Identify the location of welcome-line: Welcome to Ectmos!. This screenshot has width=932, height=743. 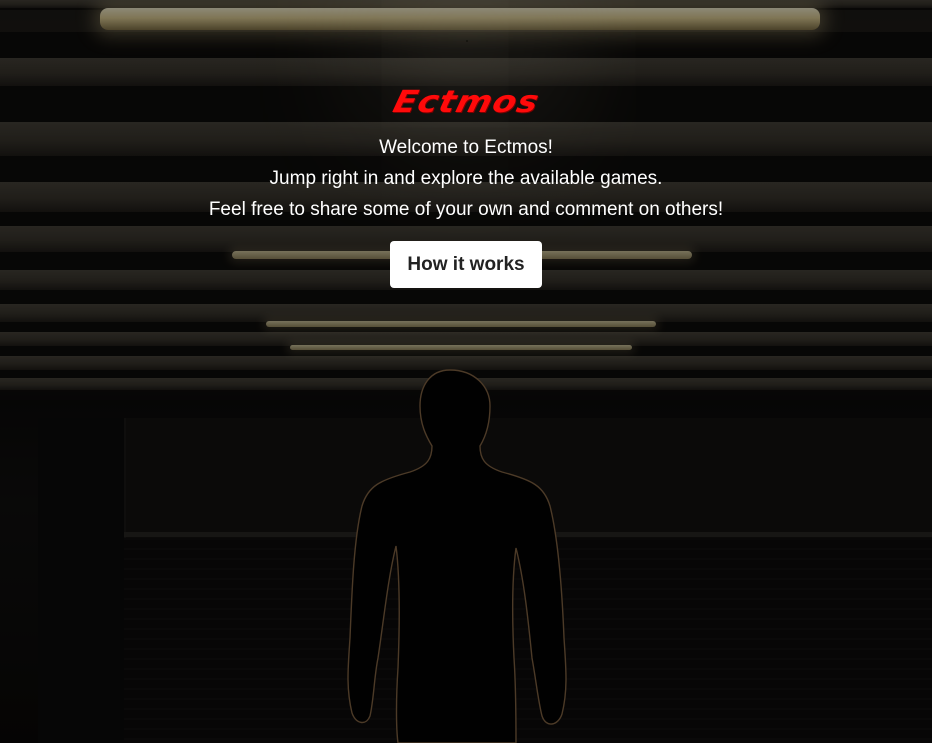
(466, 147).